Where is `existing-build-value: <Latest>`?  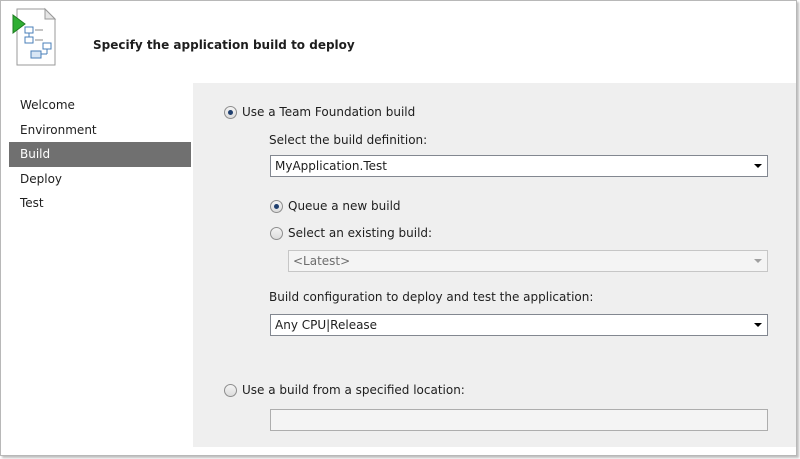 existing-build-value: <Latest> is located at coordinates (322, 261).